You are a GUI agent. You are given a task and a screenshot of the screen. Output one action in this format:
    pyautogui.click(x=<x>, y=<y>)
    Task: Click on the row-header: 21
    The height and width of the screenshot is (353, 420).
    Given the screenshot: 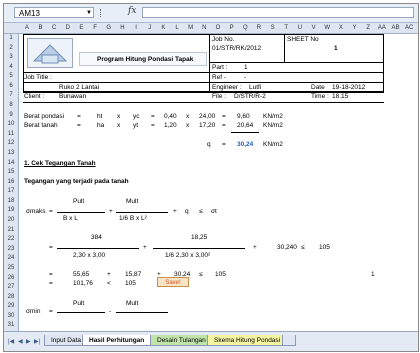 What is the action you would take?
    pyautogui.click(x=11, y=230)
    